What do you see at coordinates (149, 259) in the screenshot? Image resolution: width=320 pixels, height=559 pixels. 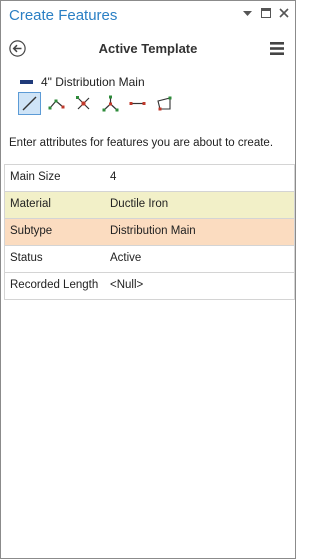 I see `attribute-row-status: Status Active` at bounding box center [149, 259].